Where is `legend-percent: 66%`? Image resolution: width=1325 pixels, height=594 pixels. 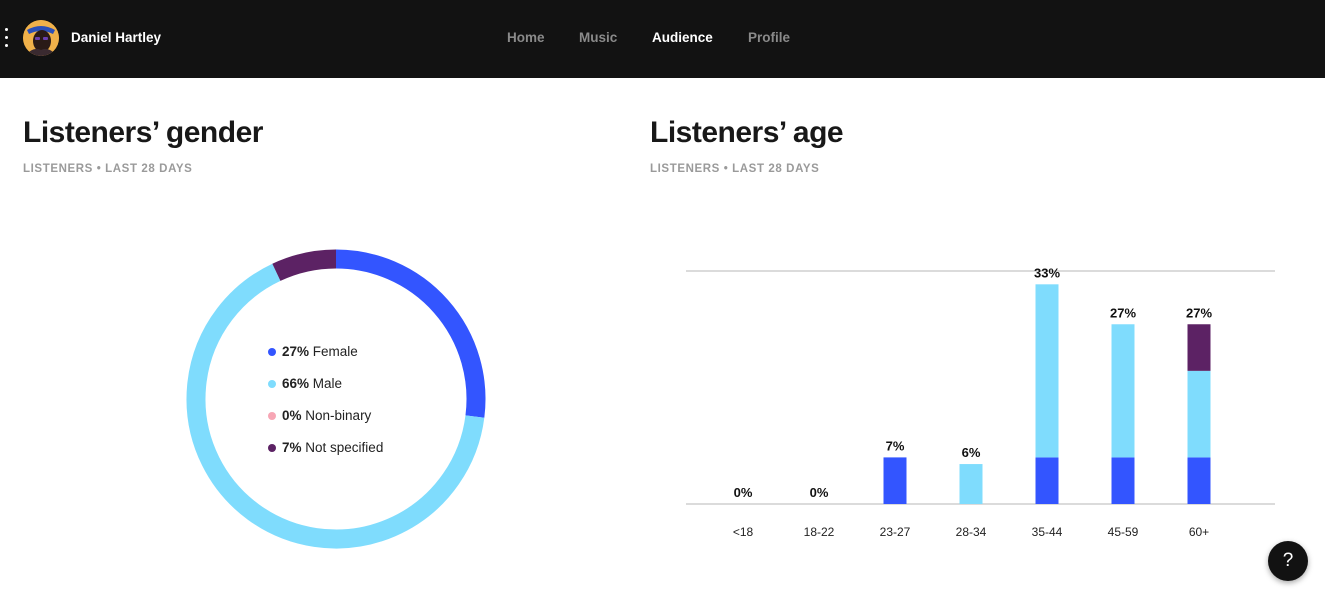
legend-percent: 66% is located at coordinates (296, 383).